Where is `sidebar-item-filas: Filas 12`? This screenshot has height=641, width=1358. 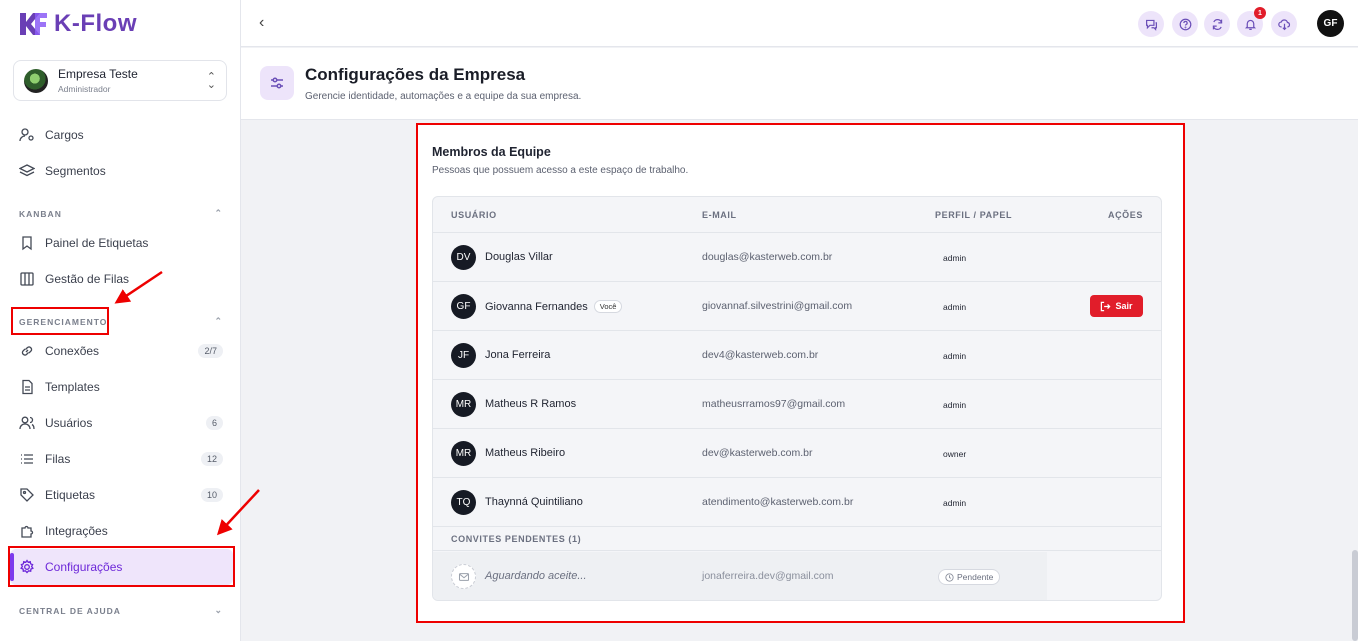 sidebar-item-filas: Filas 12 is located at coordinates (120, 459).